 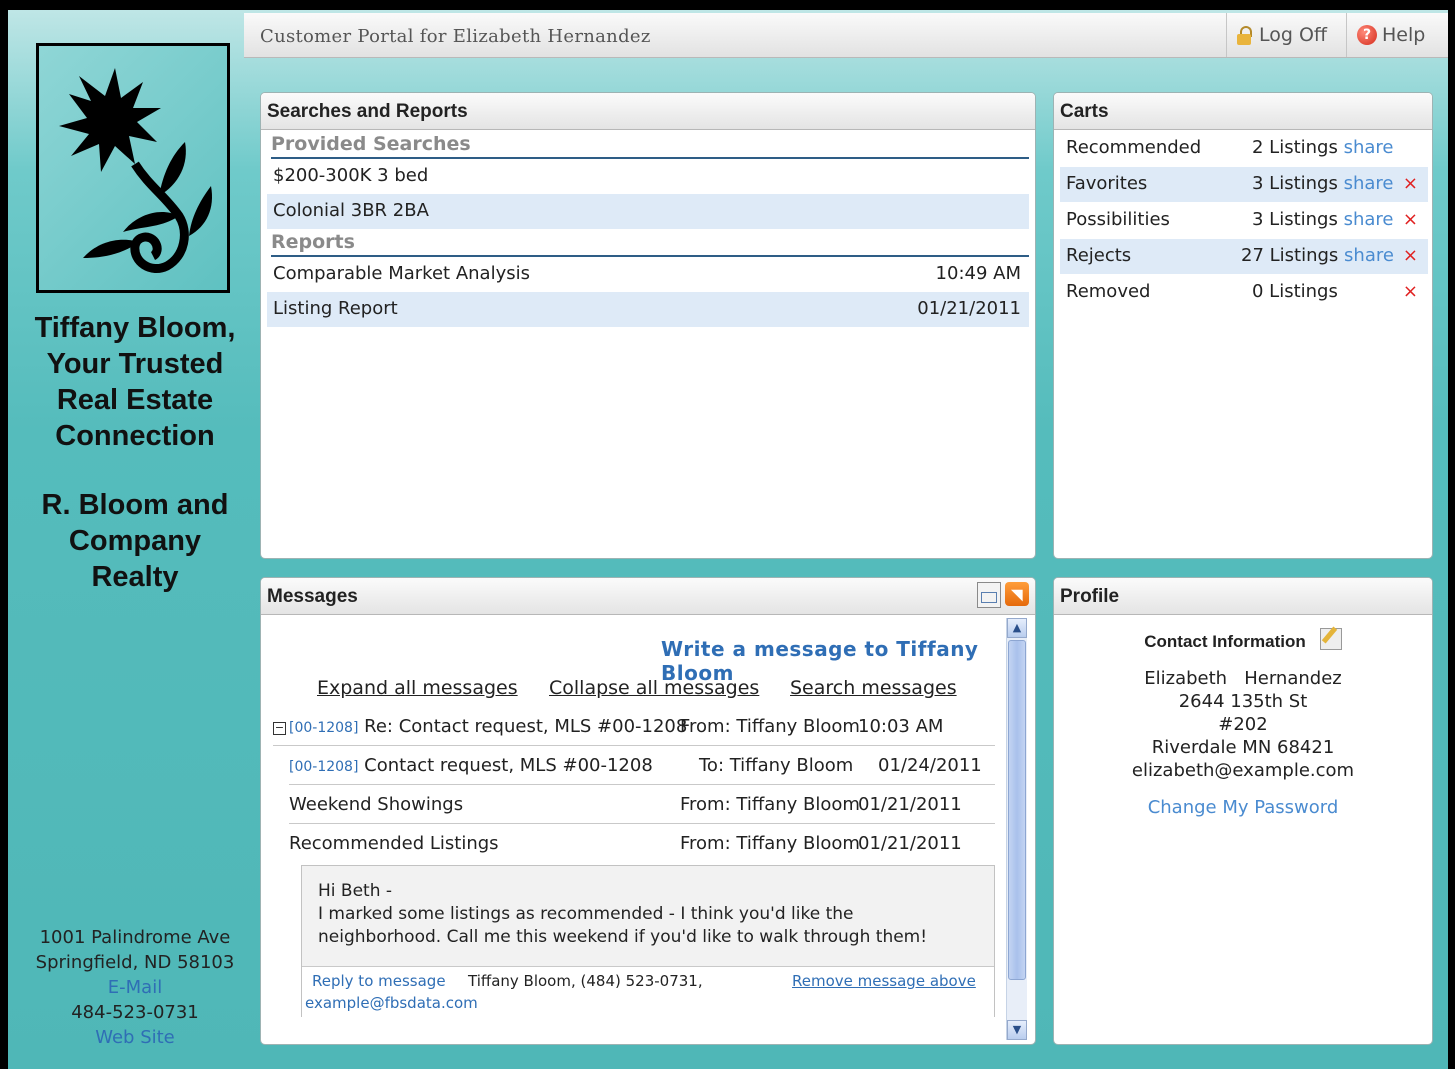 What do you see at coordinates (1243, 701) in the screenshot?
I see `profile-street: 2644 135th St` at bounding box center [1243, 701].